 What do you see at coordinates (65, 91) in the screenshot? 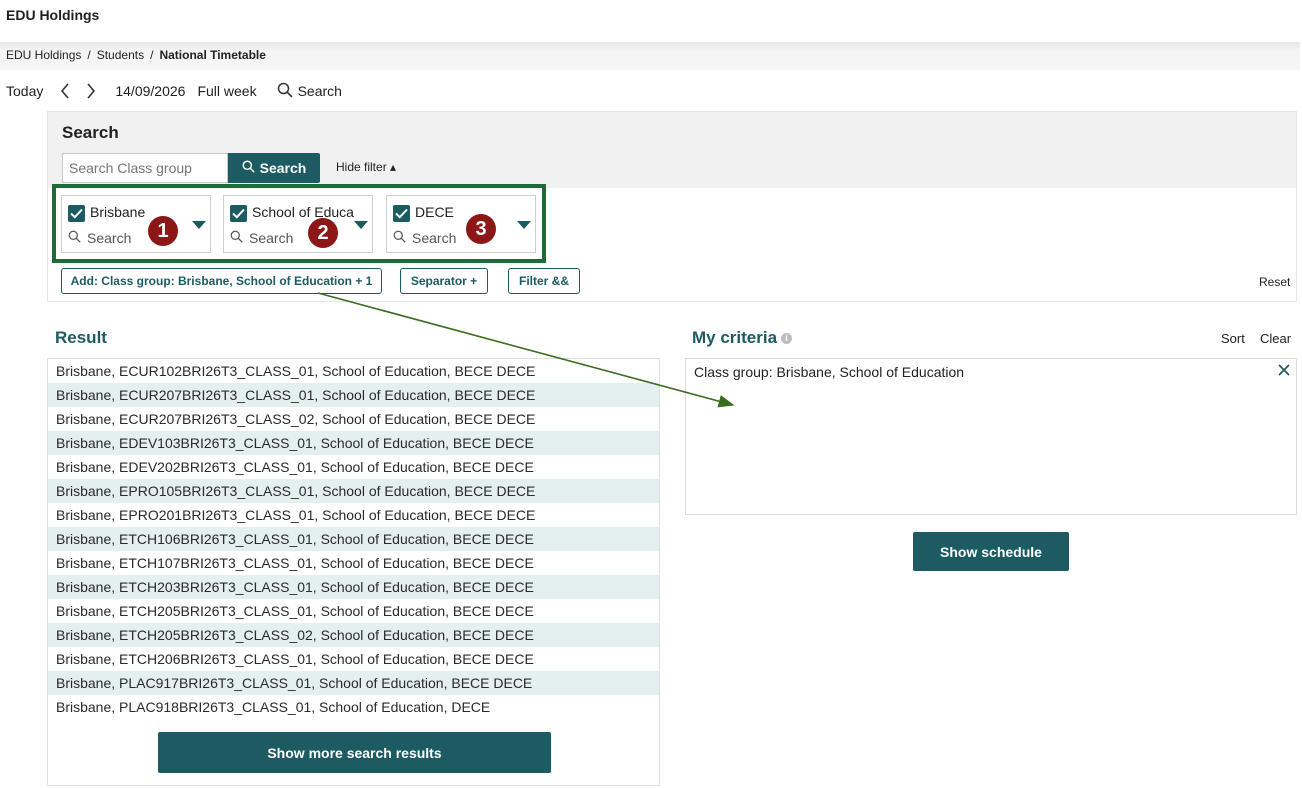
I see `chevron-left-icon` at bounding box center [65, 91].